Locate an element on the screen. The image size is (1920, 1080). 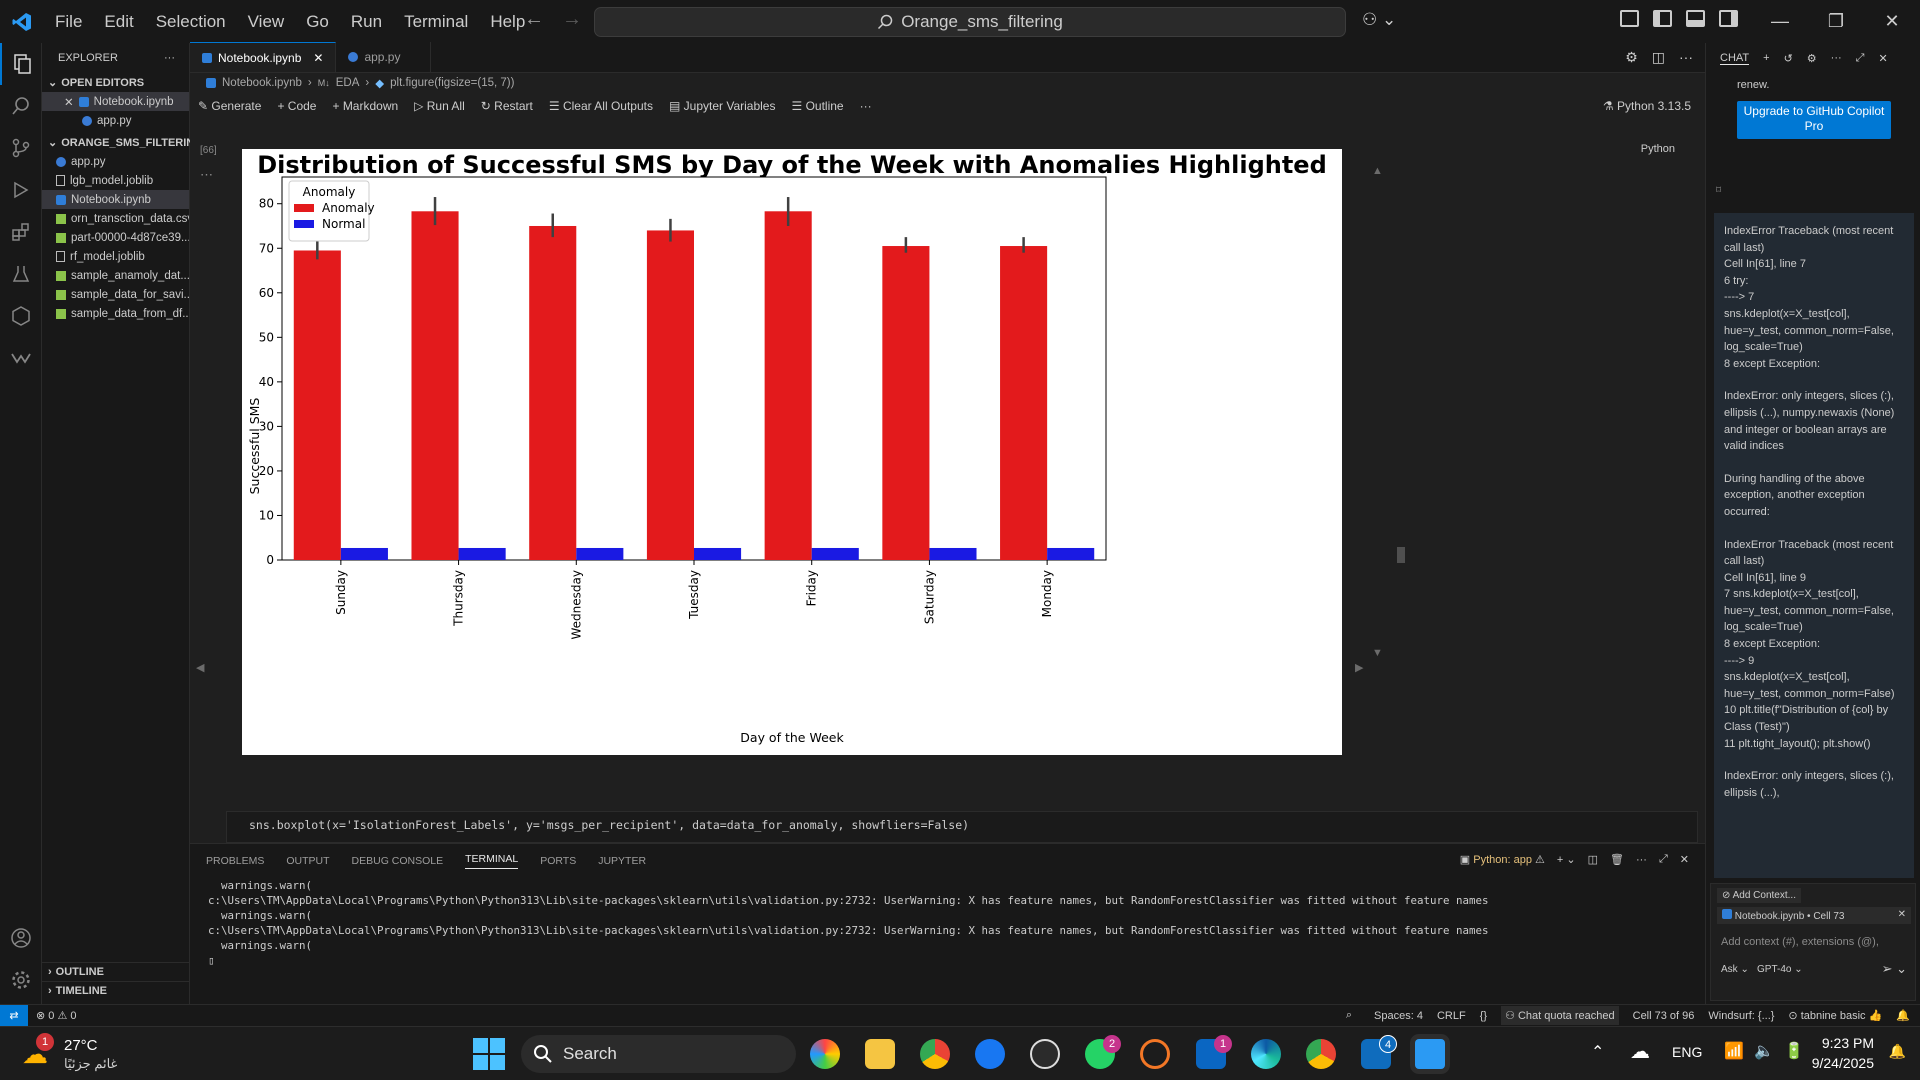
file-item: rf_model.joblib is located at coordinates (115, 256).